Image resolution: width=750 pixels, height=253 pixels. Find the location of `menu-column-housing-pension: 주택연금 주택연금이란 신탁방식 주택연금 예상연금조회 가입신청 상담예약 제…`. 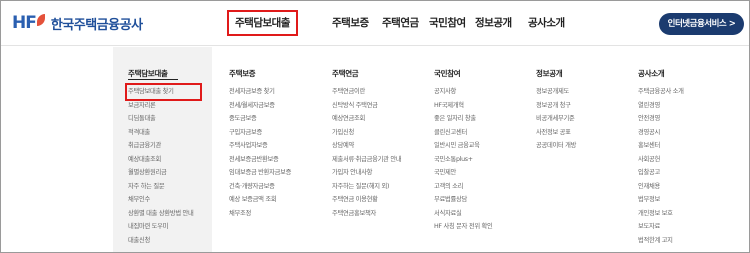

menu-column-housing-pension: 주택연금 주택연금이란 신탁방식 주택연금 예상연금조회 가입신청 상담예약 제… is located at coordinates (382, 149).